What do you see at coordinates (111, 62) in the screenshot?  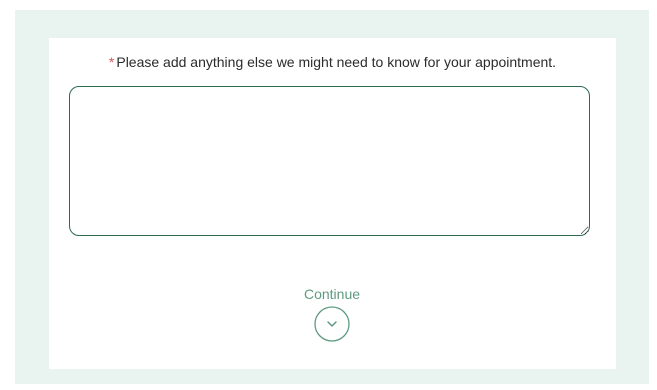 I see `required-asterisk: *` at bounding box center [111, 62].